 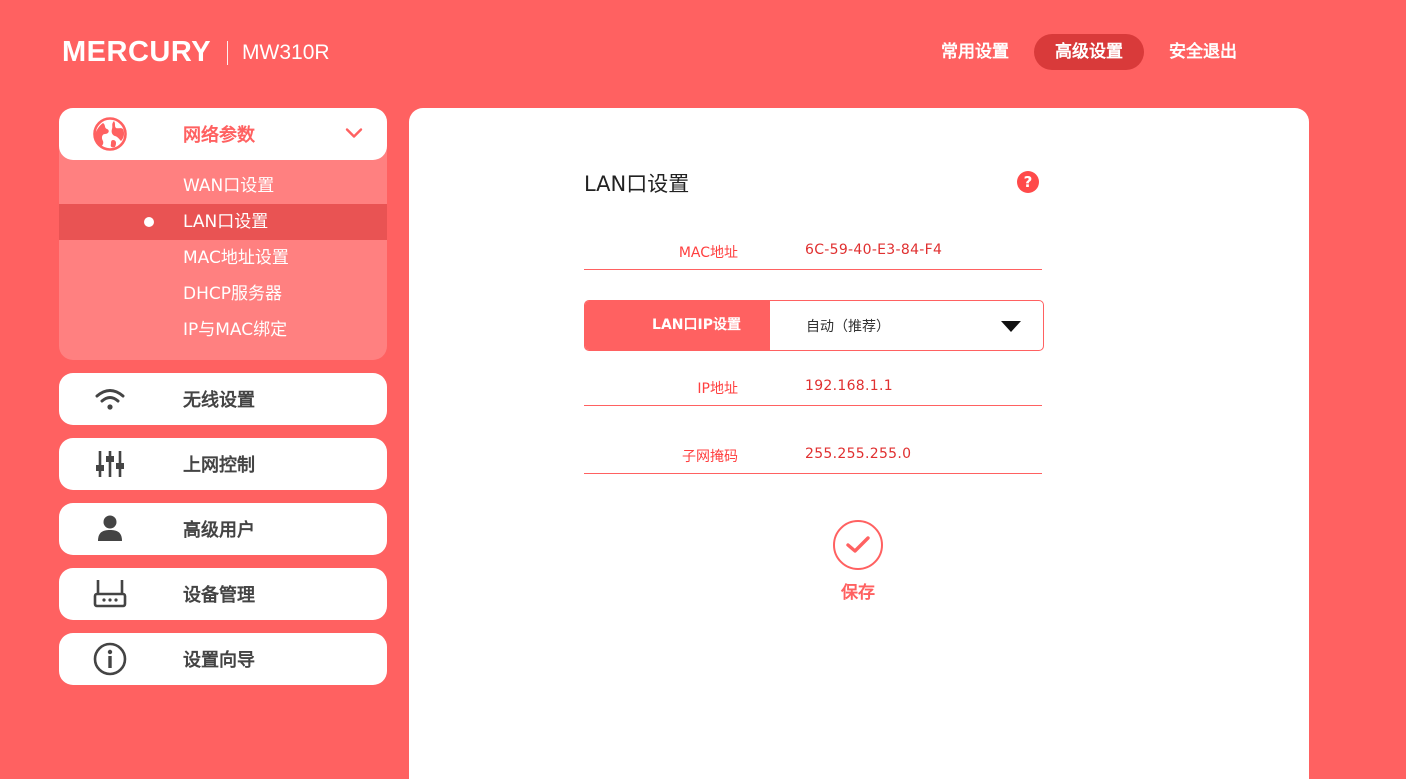 What do you see at coordinates (1203, 52) in the screenshot?
I see `nav-logout: 安全退出` at bounding box center [1203, 52].